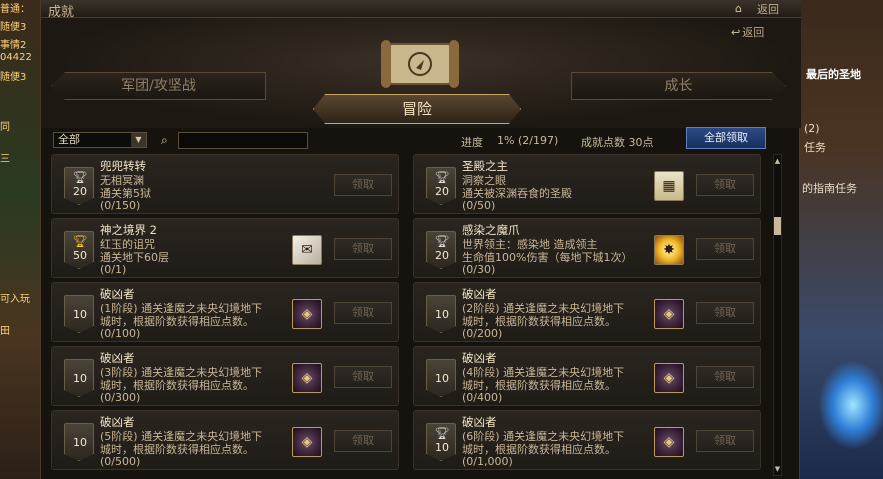 Image resolution: width=883 pixels, height=479 pixels. I want to click on progress-count: (2/197), so click(538, 140).